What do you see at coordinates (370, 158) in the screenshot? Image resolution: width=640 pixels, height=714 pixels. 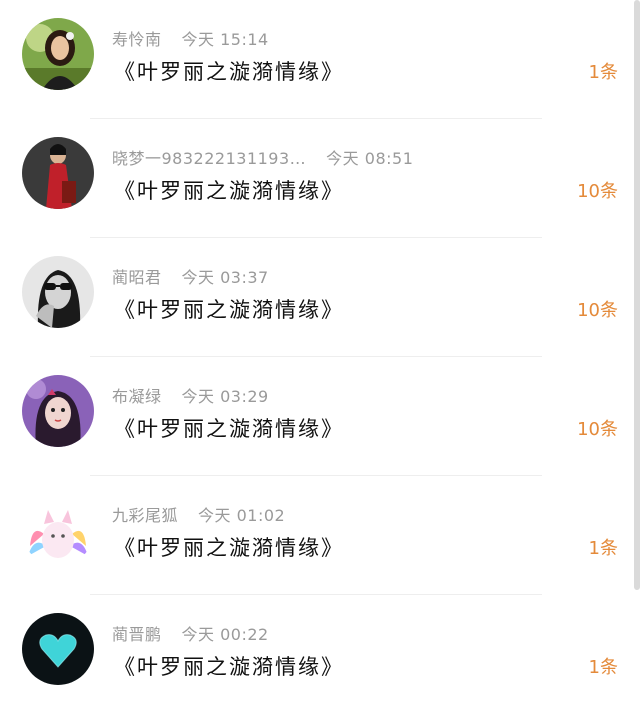 I see `message-time: 今天 08:51` at bounding box center [370, 158].